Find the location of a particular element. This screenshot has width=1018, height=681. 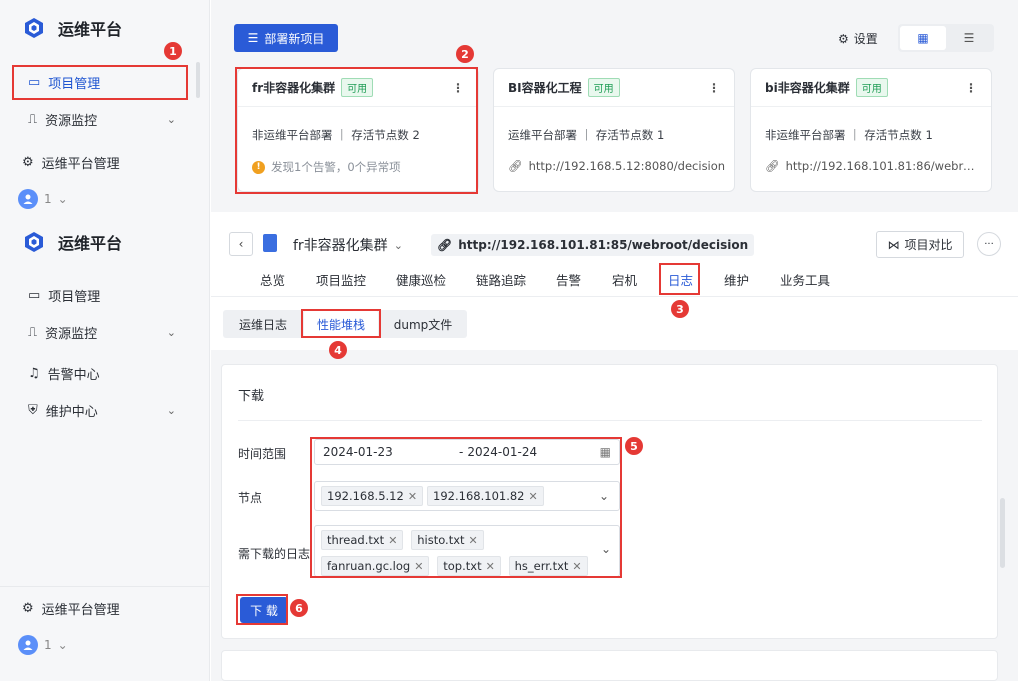

chip-label: thread.txt is located at coordinates (356, 540).